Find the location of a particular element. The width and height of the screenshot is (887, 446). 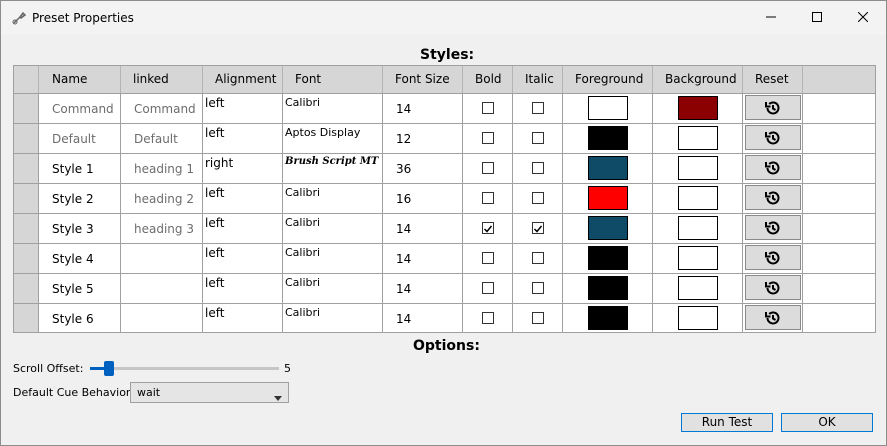

header-italic: Italic is located at coordinates (538, 79).